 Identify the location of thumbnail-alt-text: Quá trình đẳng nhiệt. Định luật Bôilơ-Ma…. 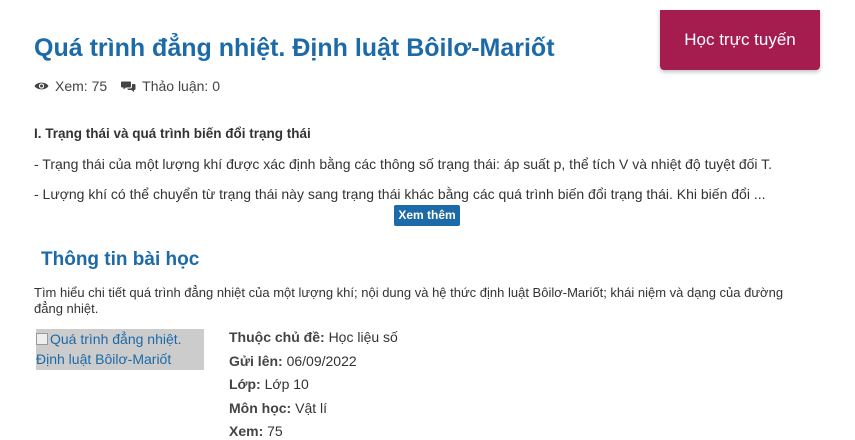
(109, 349).